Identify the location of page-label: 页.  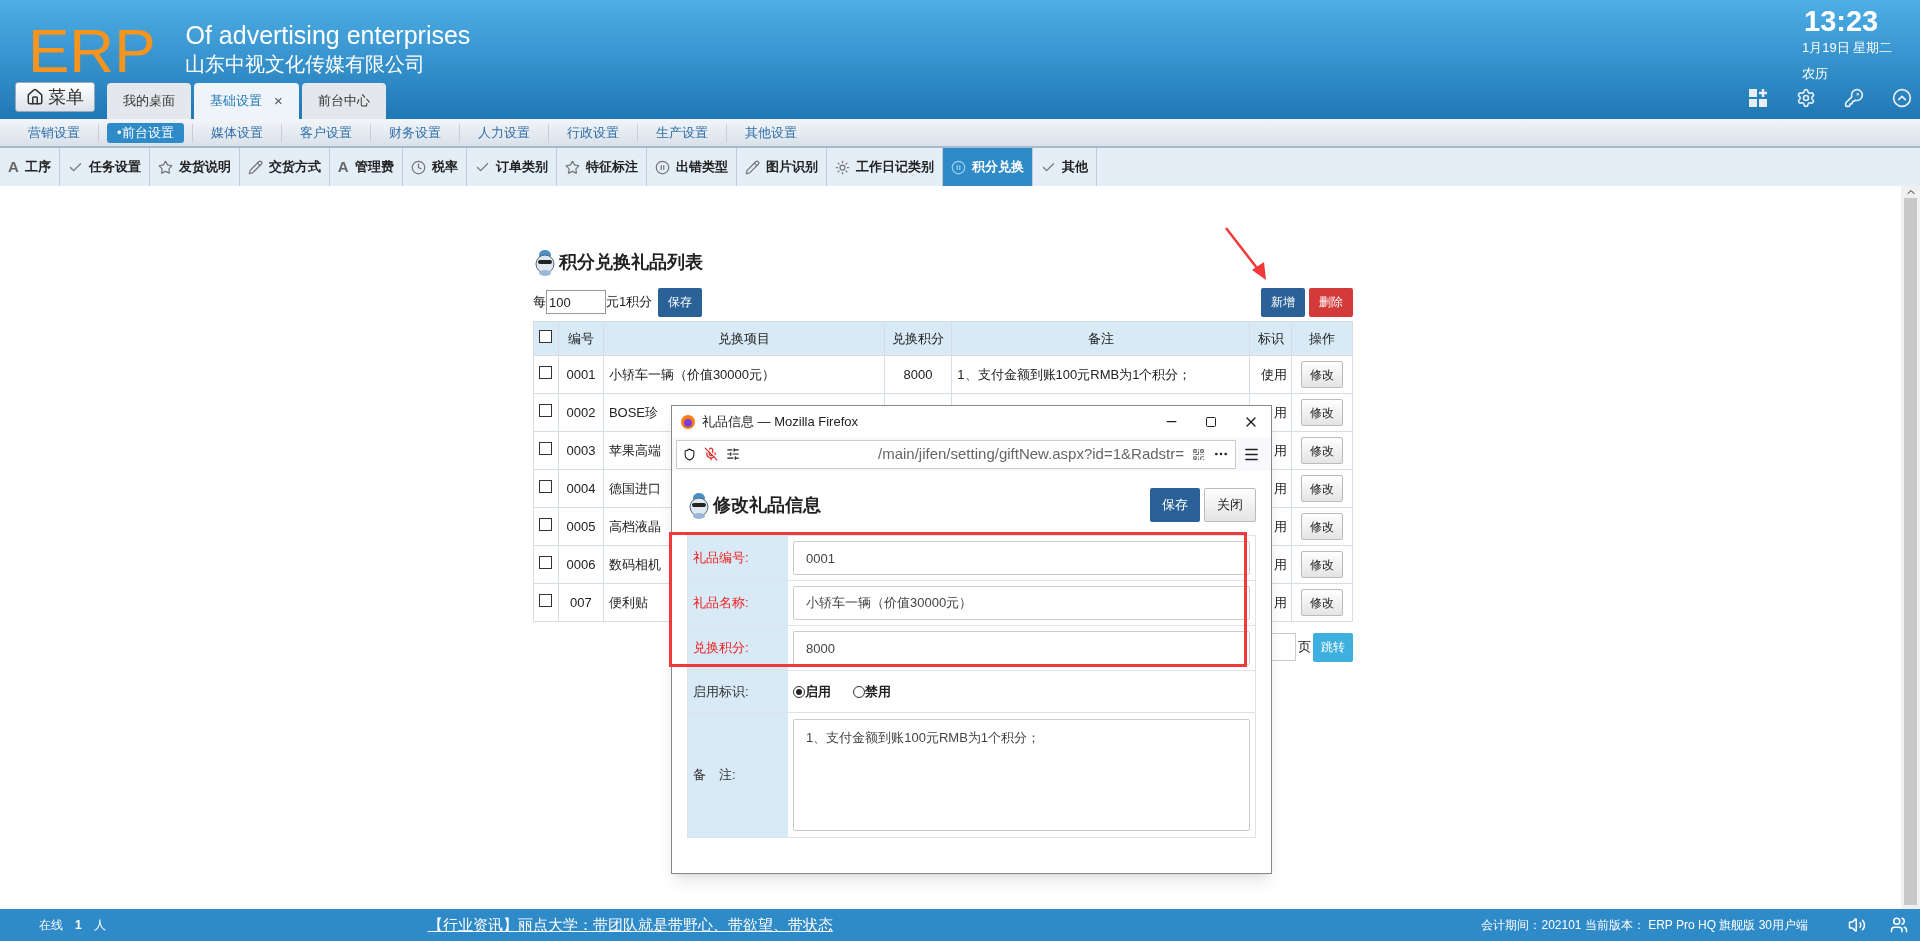
(1304, 647).